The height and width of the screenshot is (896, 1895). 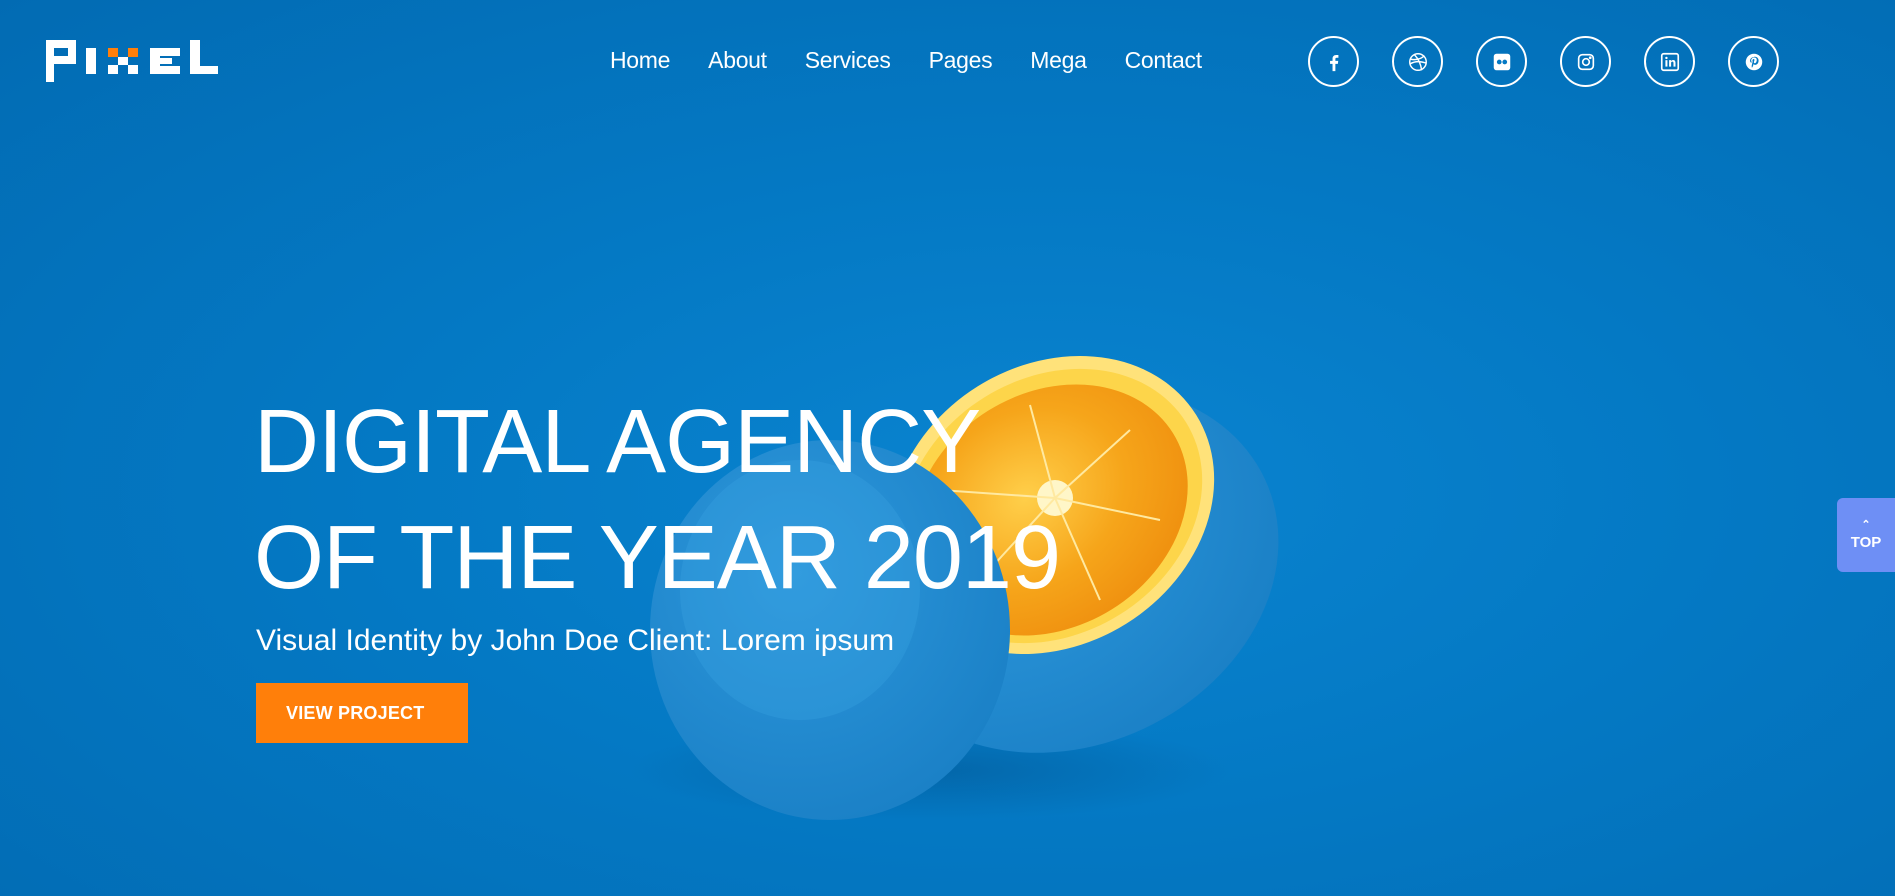 What do you see at coordinates (848, 60) in the screenshot?
I see `nav-services: Services` at bounding box center [848, 60].